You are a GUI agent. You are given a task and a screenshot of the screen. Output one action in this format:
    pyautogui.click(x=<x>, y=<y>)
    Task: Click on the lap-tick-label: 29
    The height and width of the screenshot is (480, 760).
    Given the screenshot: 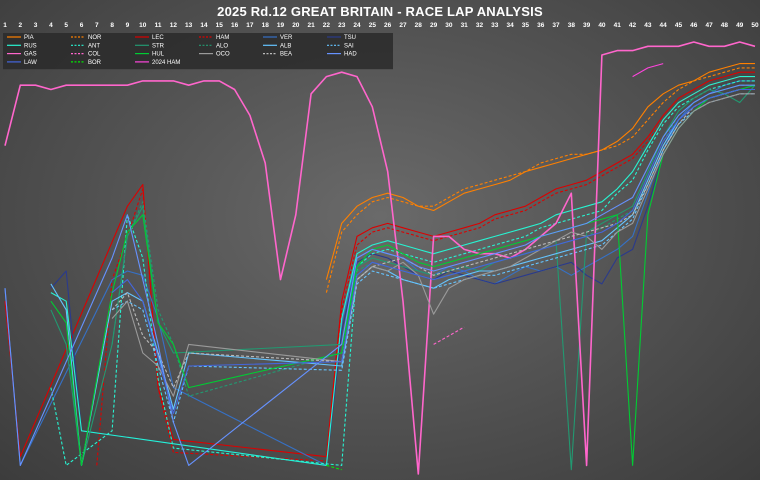 What is the action you would take?
    pyautogui.click(x=434, y=25)
    